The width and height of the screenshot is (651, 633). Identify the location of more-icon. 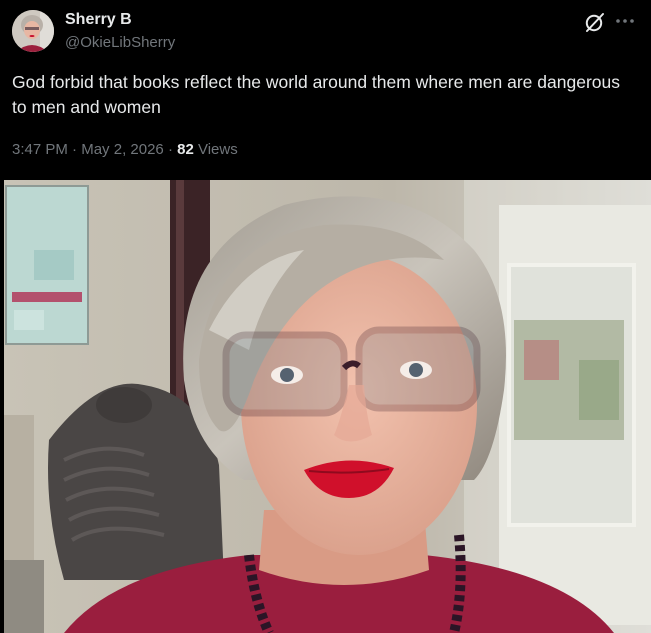
(625, 21).